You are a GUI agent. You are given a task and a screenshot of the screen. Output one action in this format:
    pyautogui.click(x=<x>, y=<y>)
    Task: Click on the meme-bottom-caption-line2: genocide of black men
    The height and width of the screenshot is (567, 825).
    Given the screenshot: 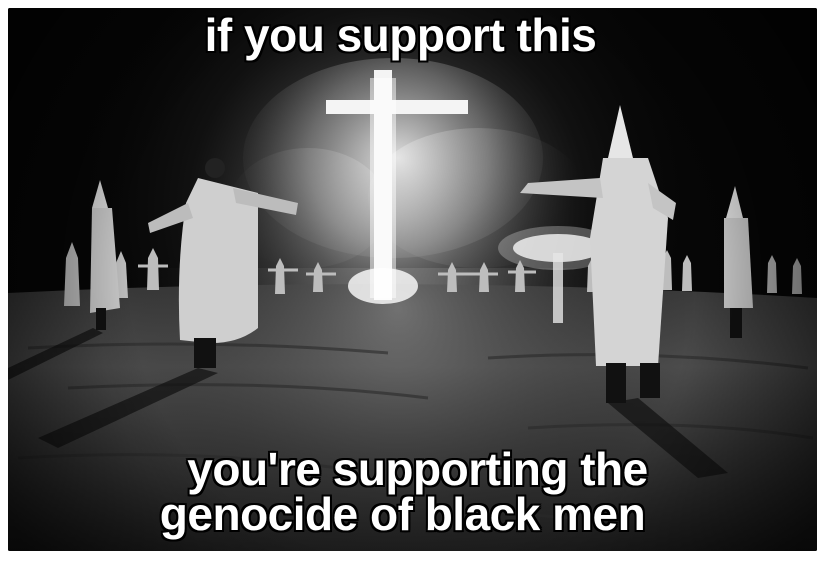 What is the action you would take?
    pyautogui.click(x=402, y=514)
    